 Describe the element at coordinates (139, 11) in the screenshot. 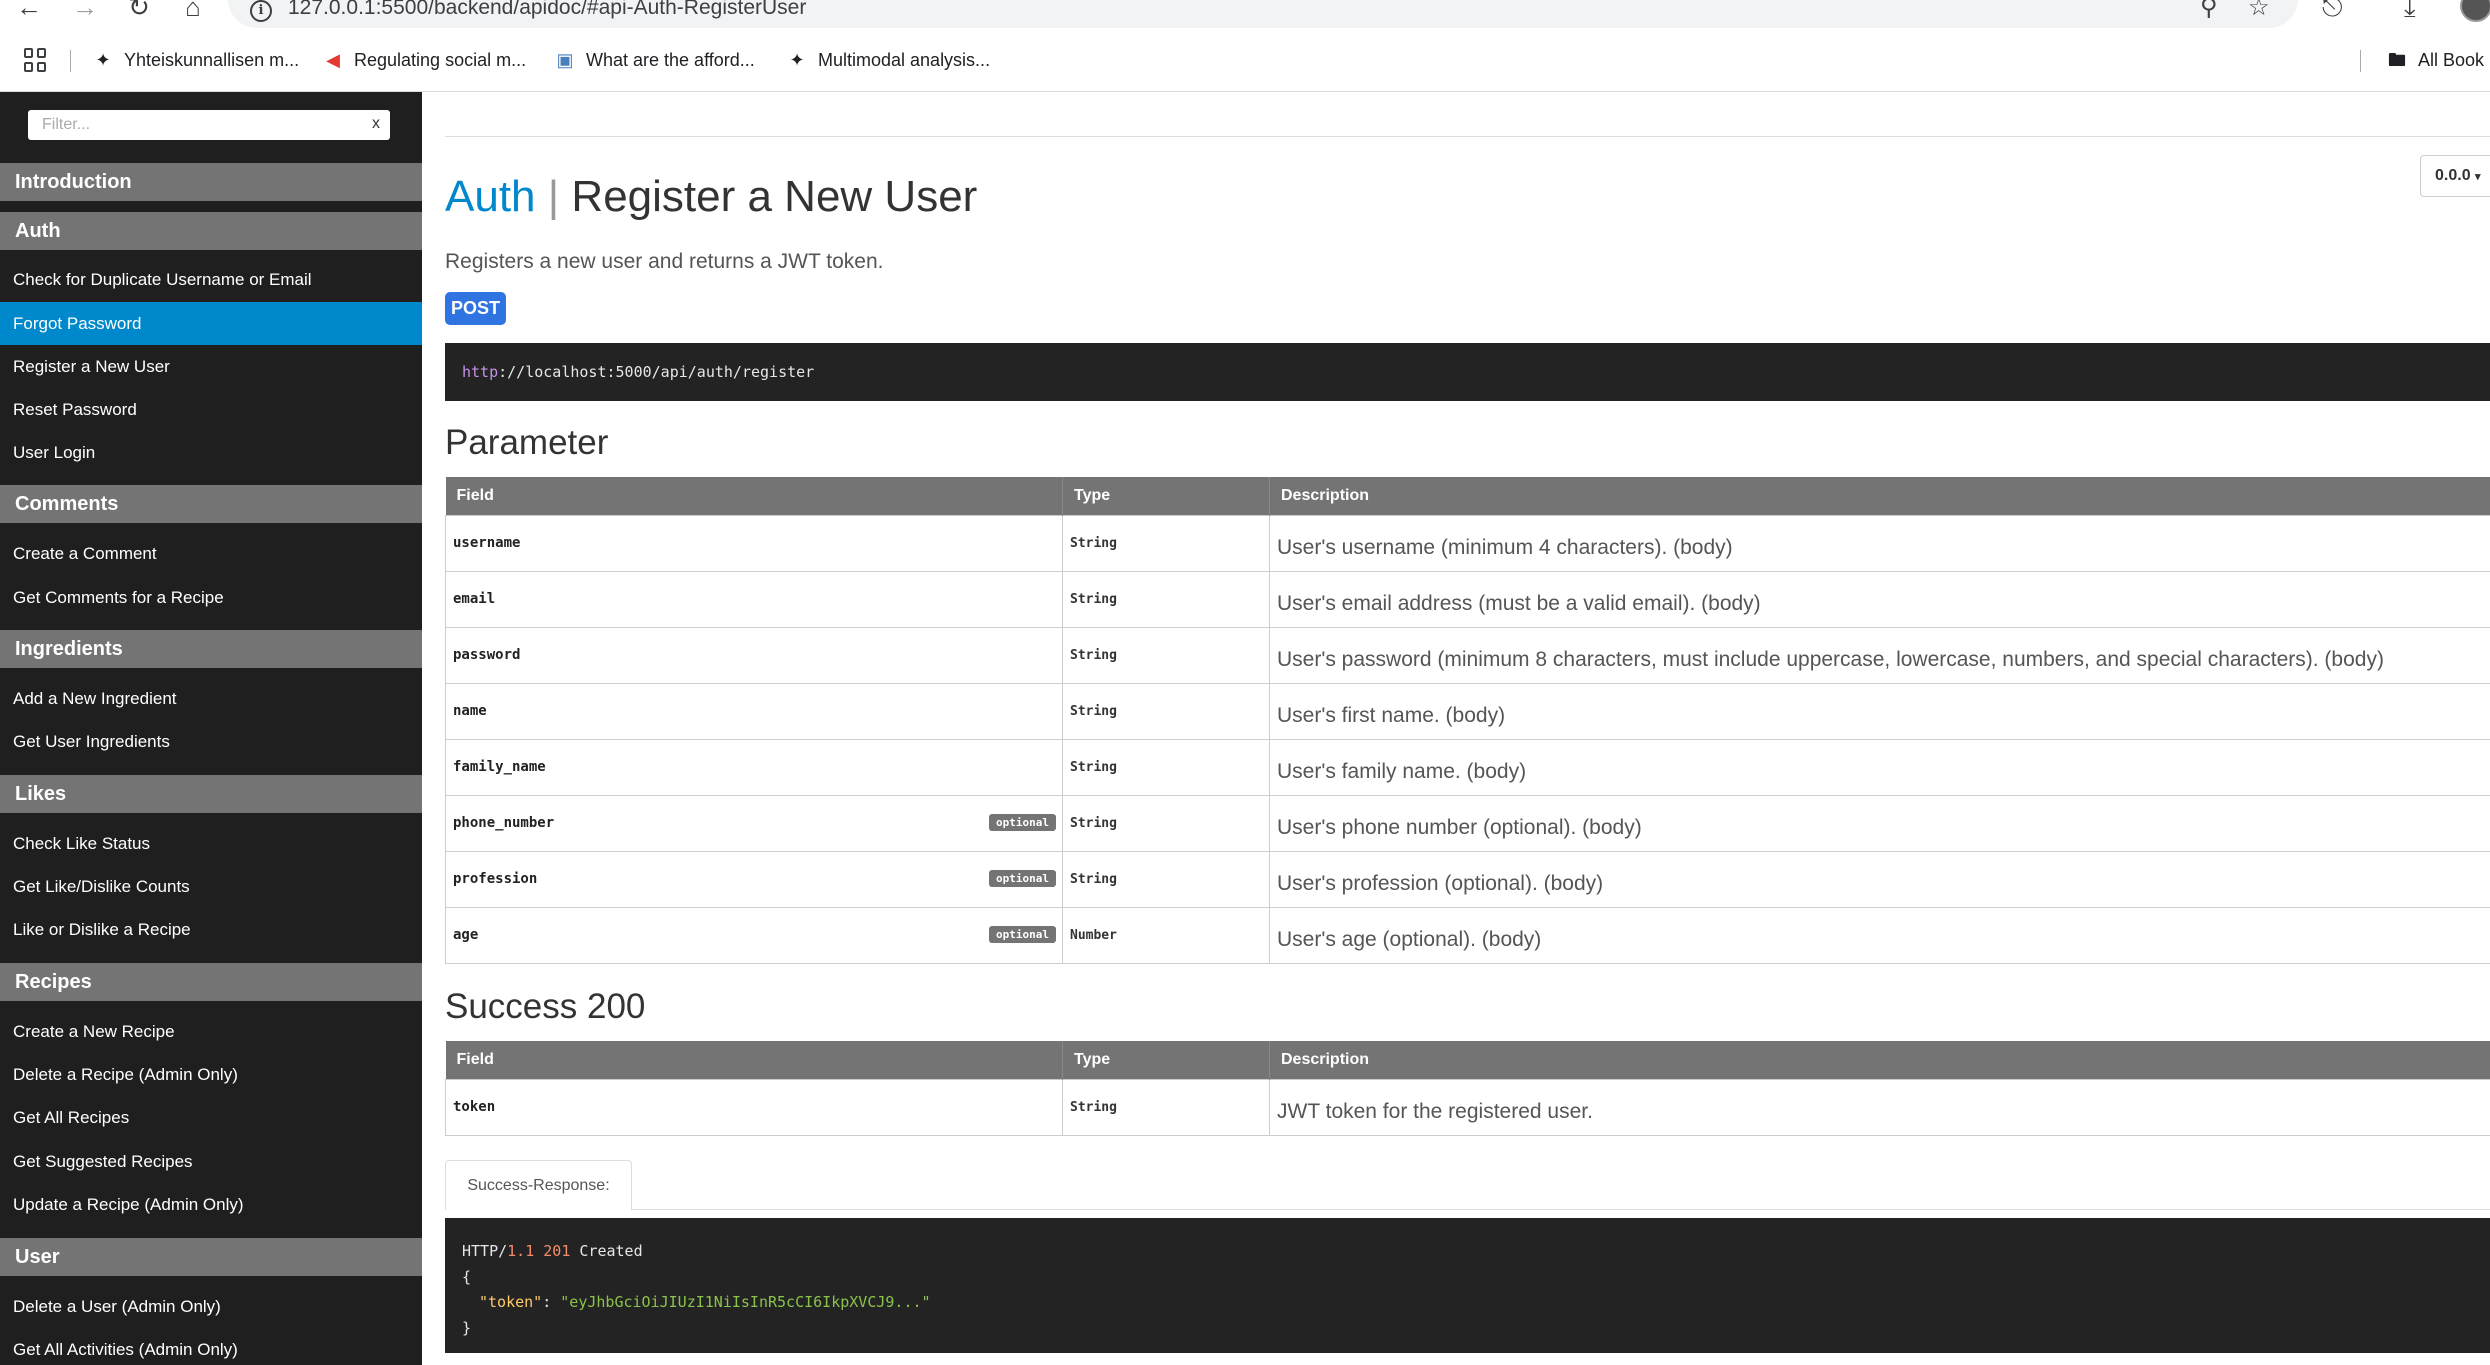

I see `reload-icon: ↻` at that location.